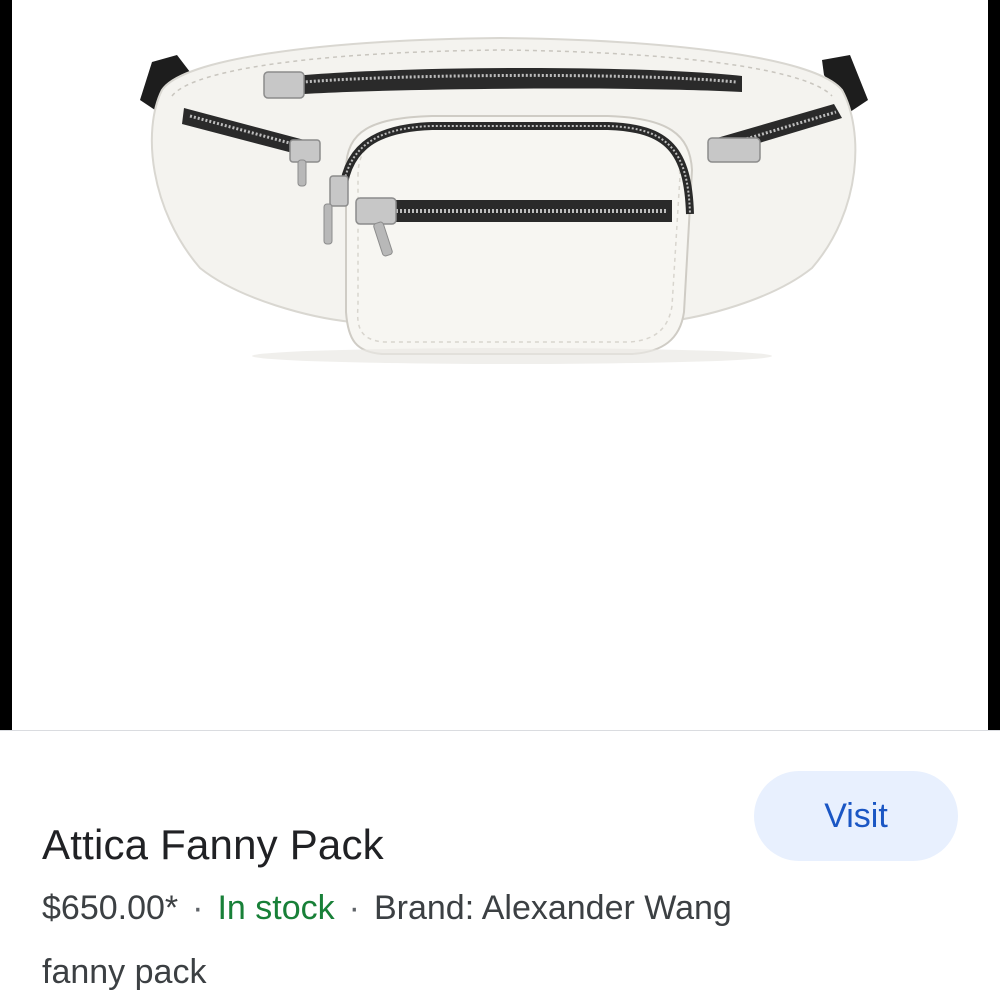 Image resolution: width=1000 pixels, height=1000 pixels. I want to click on product-brand: Brand: Alexander Wang, so click(552, 908).